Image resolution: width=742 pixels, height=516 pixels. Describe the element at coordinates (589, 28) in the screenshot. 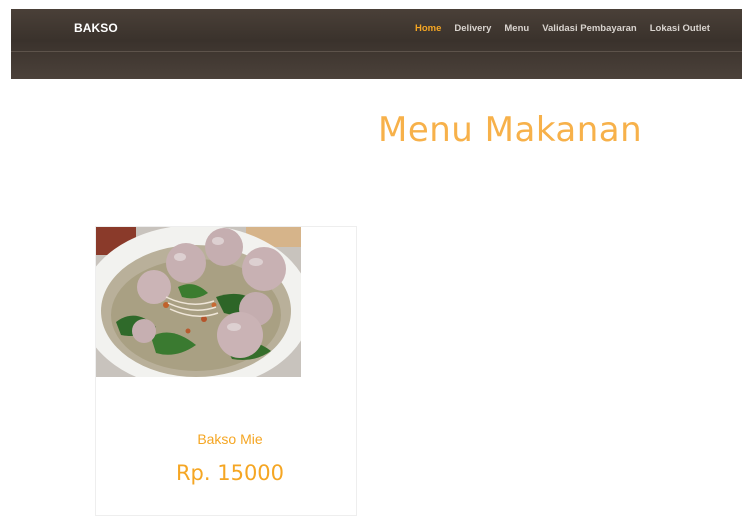

I see `nav-link-validasi-pembayaran: Validasi Pembayaran` at that location.